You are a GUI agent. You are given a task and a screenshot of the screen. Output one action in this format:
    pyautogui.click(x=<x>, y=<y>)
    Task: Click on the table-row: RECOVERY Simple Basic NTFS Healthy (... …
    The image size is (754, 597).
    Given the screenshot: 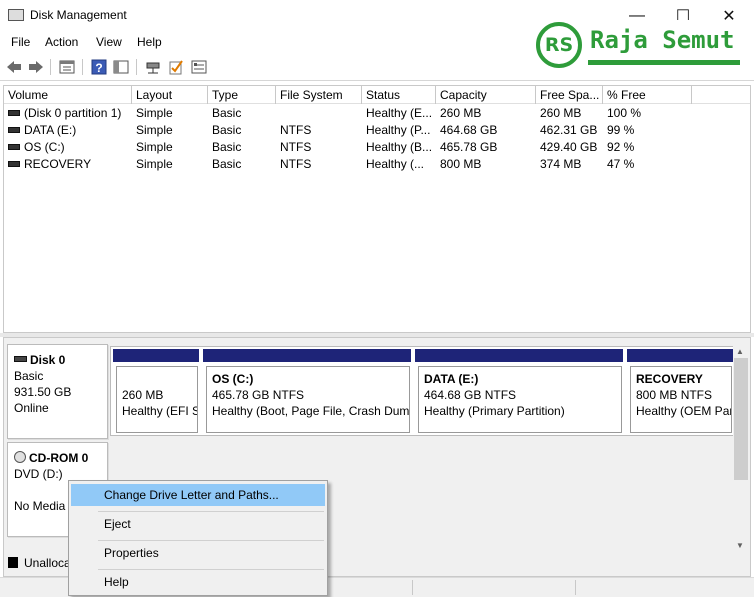 What is the action you would take?
    pyautogui.click(x=377, y=164)
    